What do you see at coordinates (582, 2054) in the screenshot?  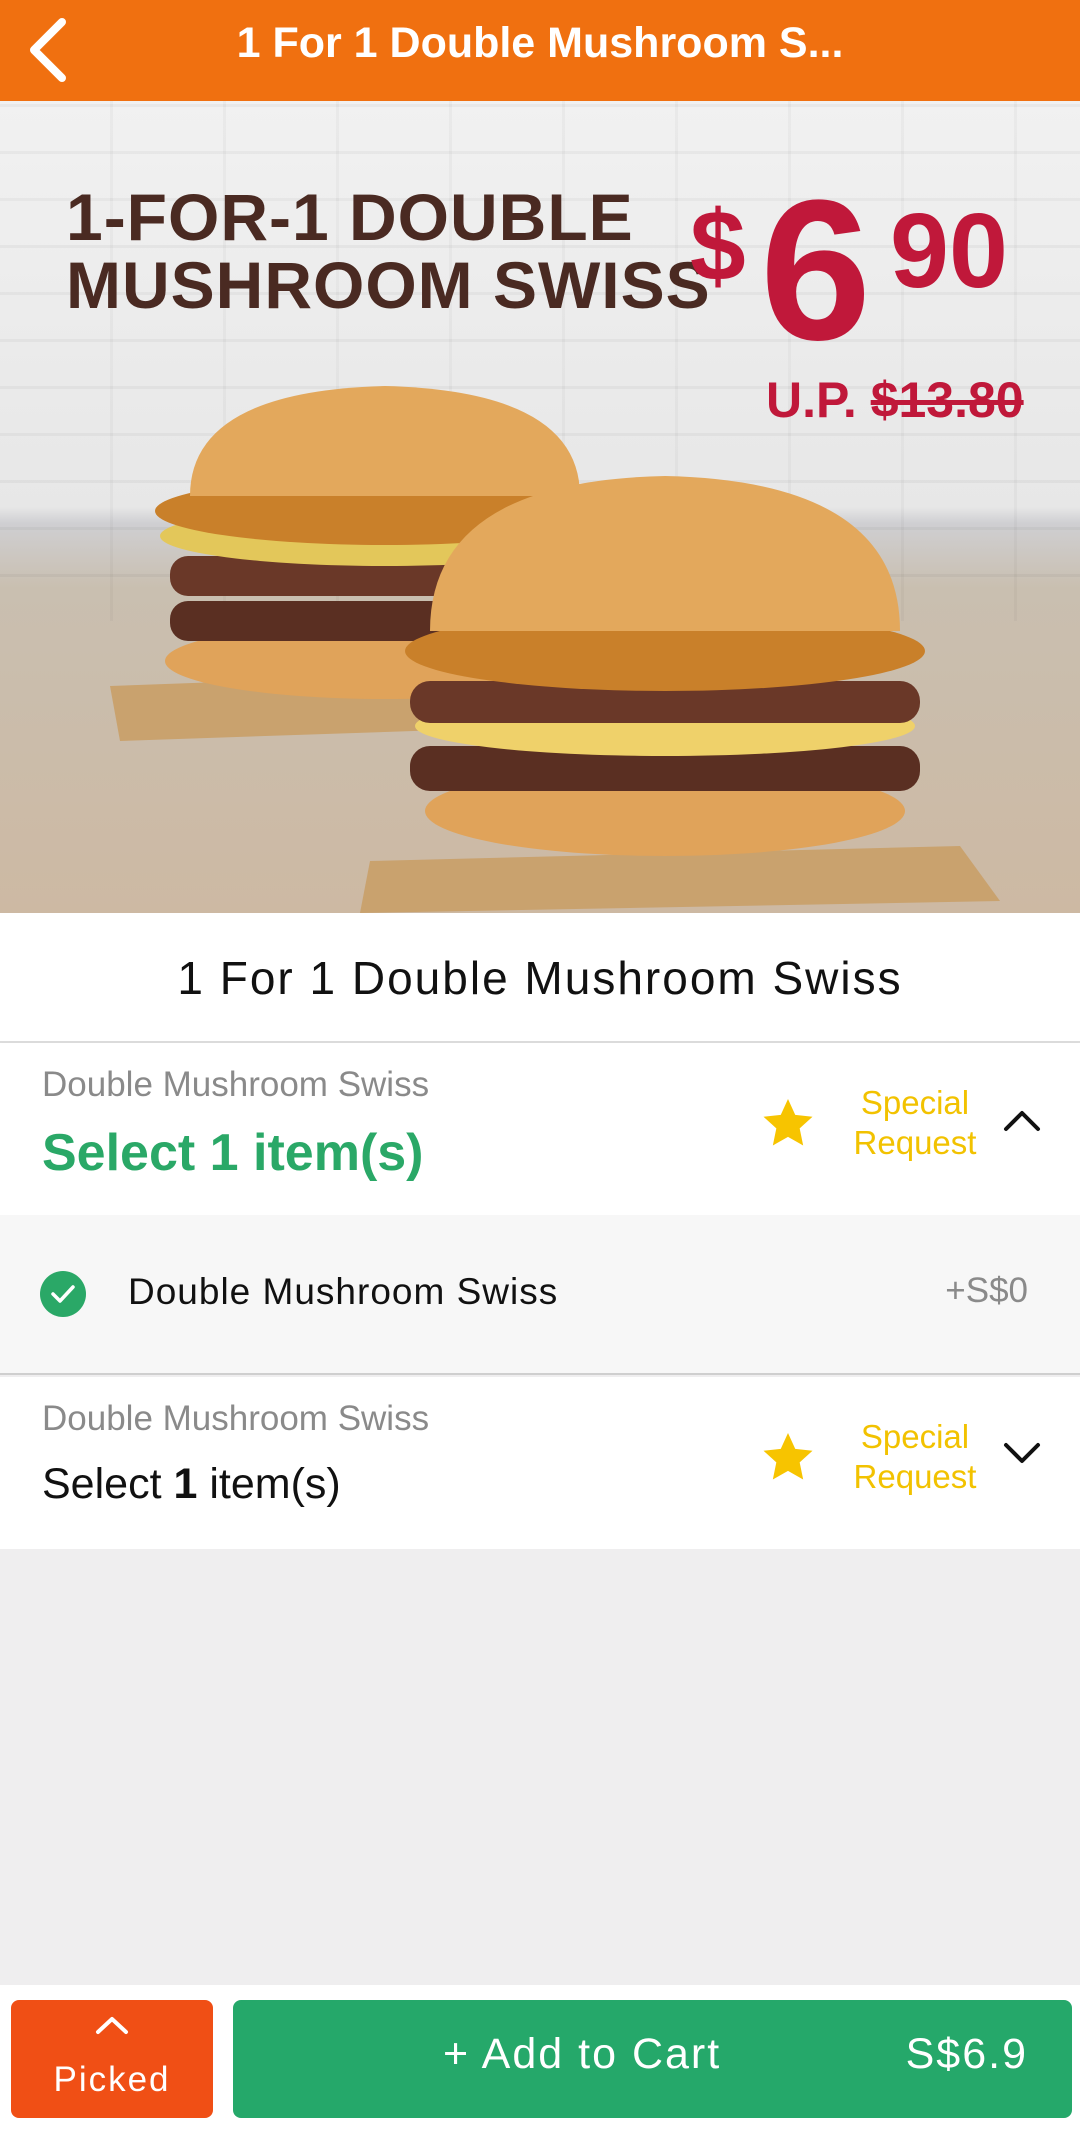 I see `add-to-cart-label: + Add to Cart` at bounding box center [582, 2054].